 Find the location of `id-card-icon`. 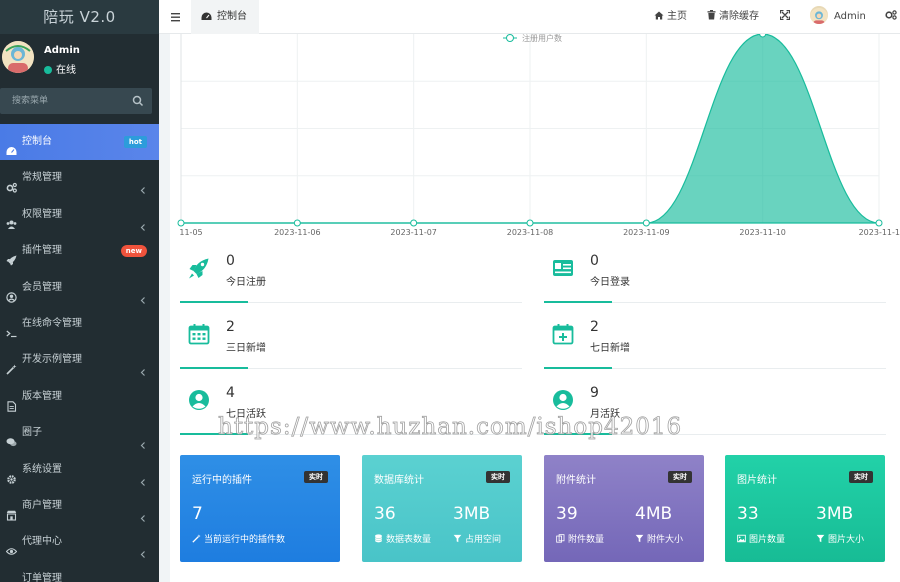

id-card-icon is located at coordinates (563, 268).